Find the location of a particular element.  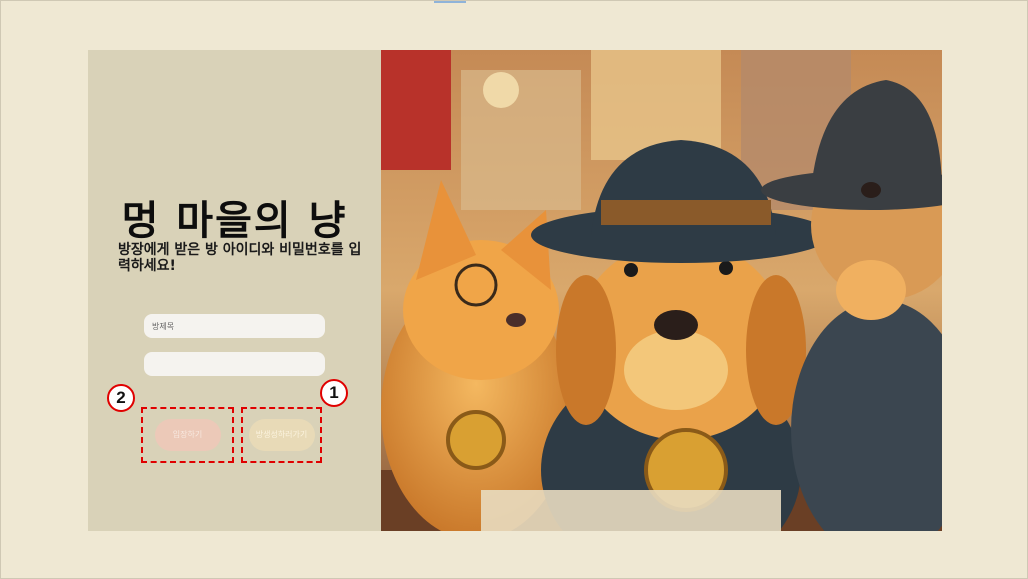

annotation-badge-2: 2 is located at coordinates (121, 398).